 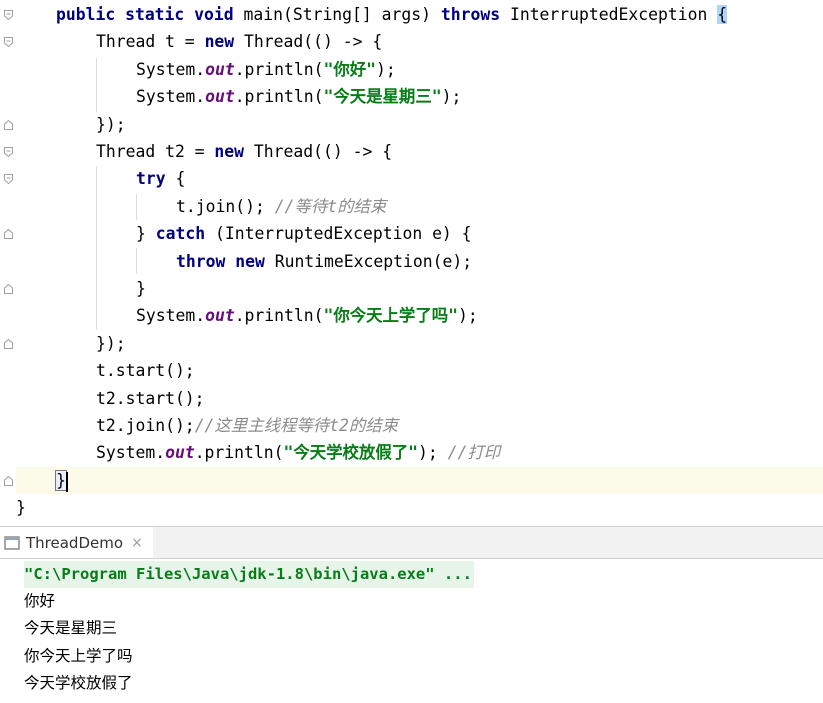 I want to click on console-output-line: 今天学校放假了, so click(x=78, y=683).